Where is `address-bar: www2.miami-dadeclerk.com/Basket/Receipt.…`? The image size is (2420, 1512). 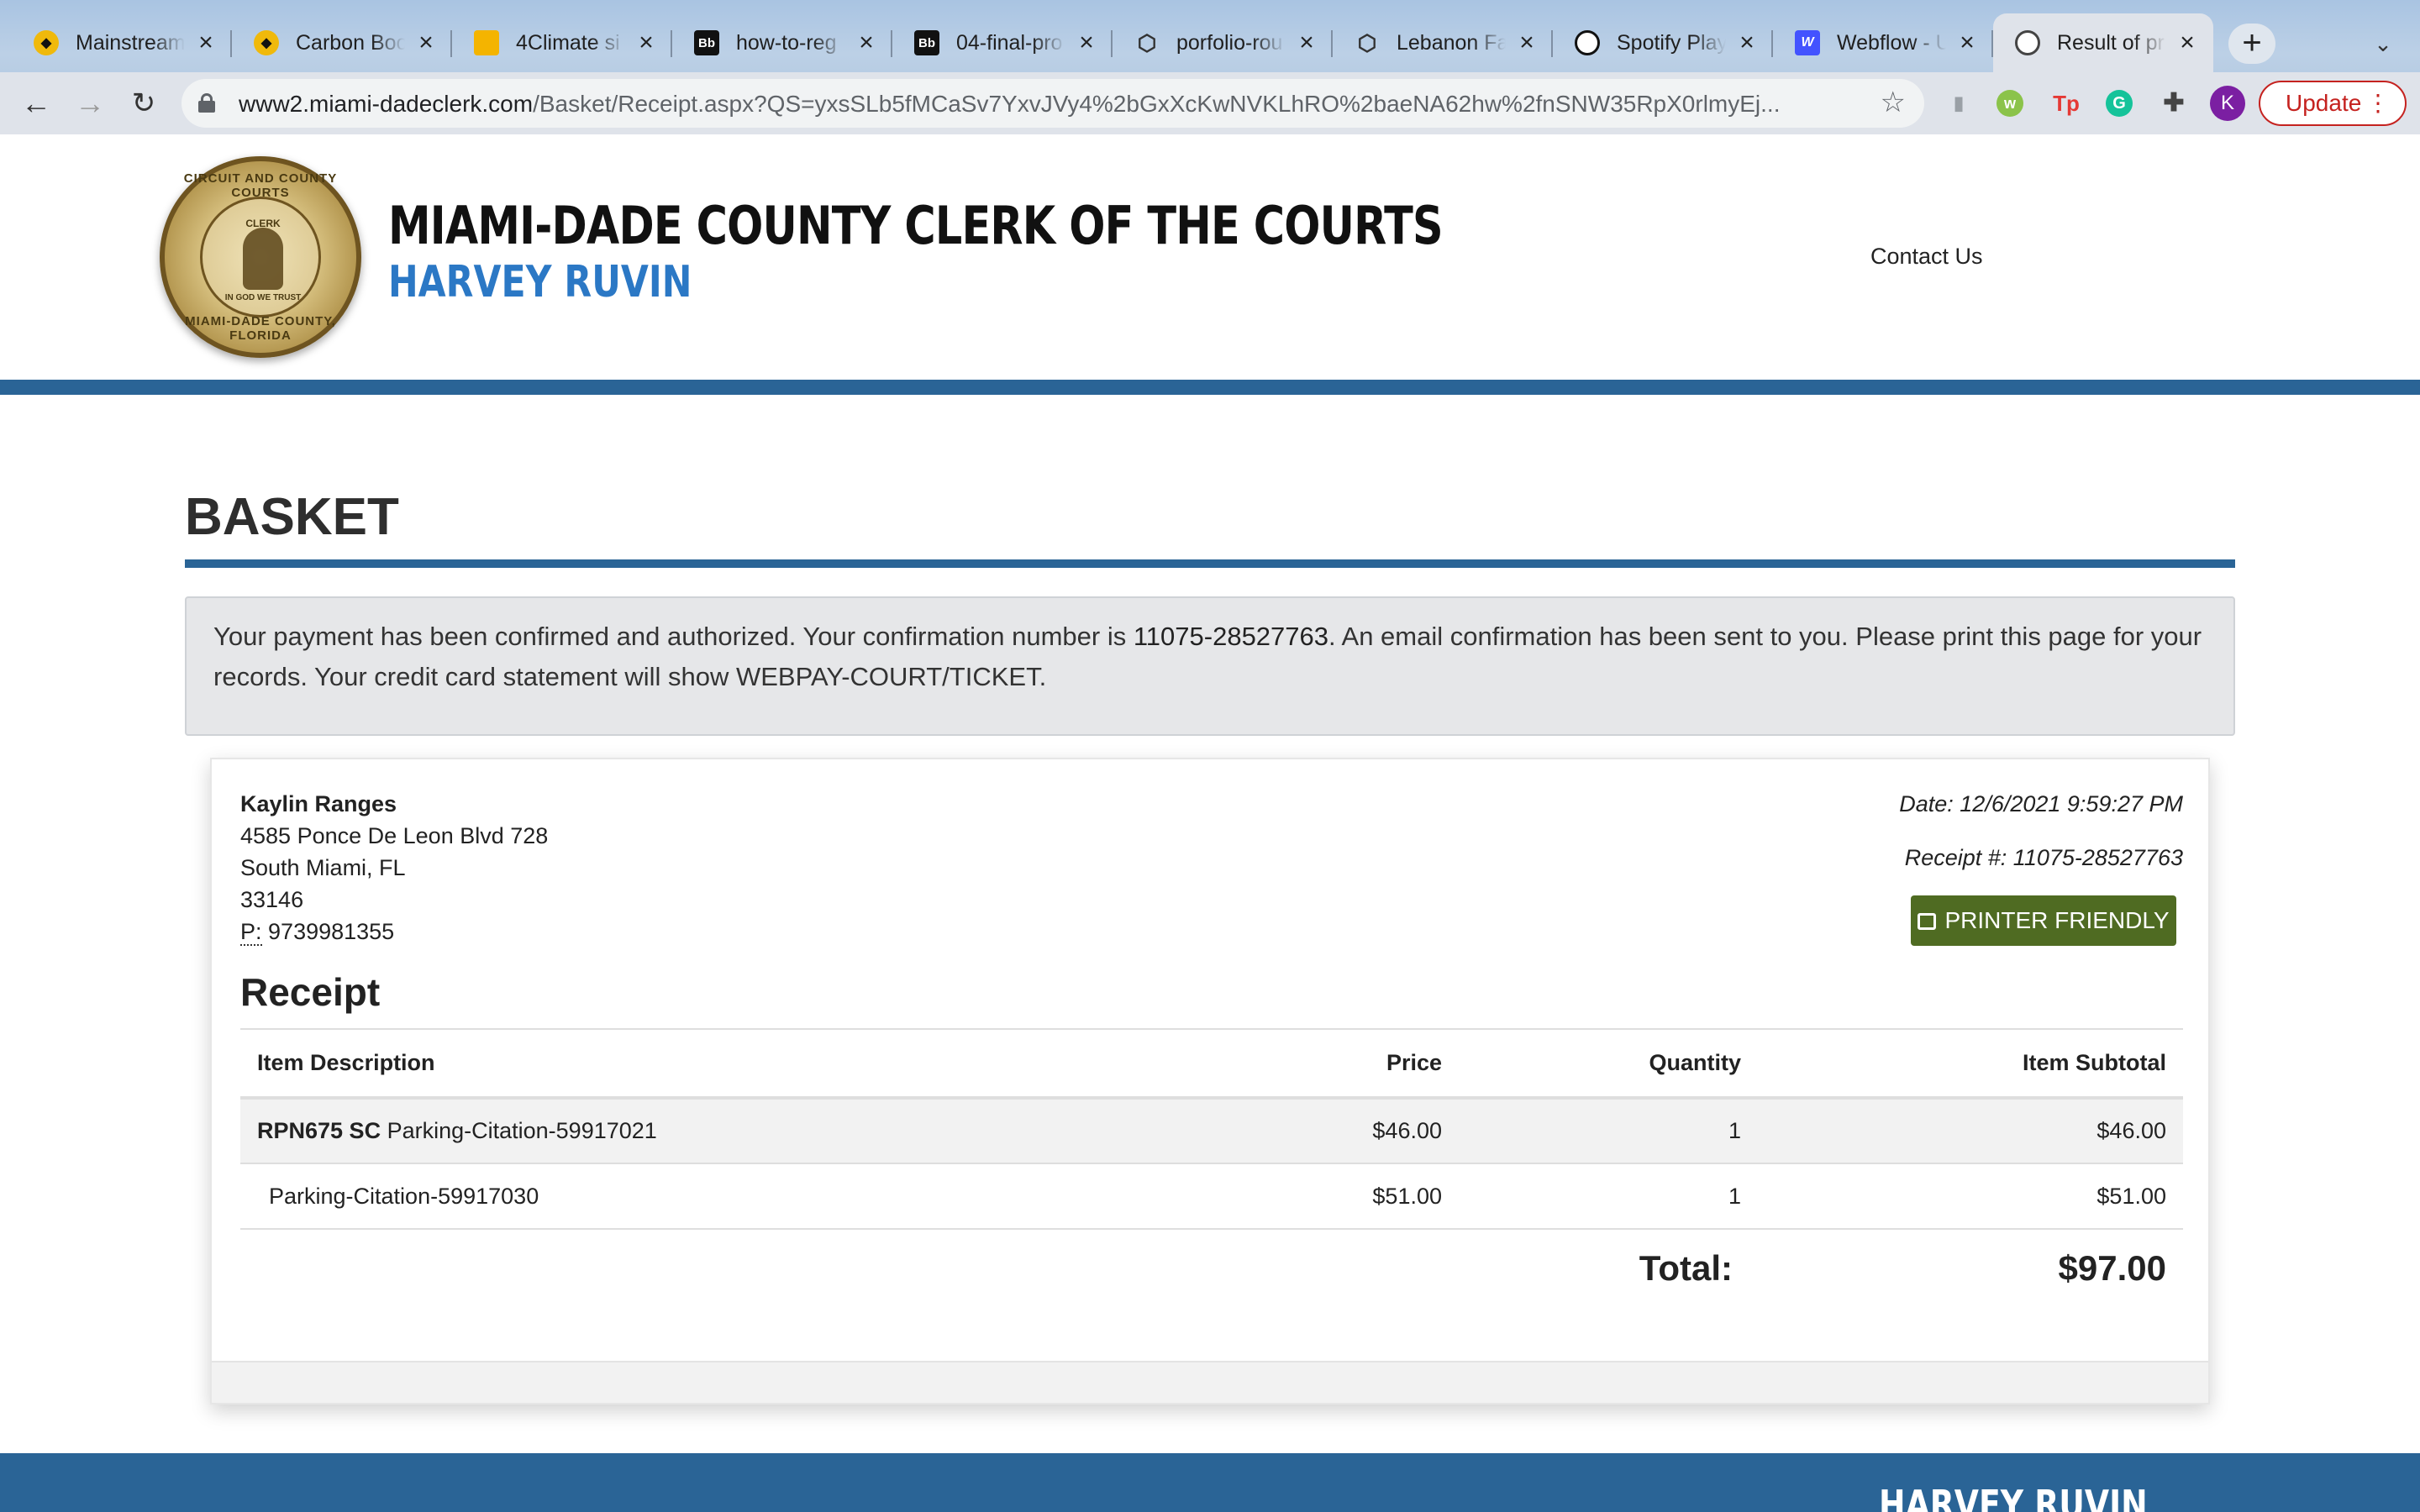
address-bar: www2.miami-dadeclerk.com/Basket/Receipt.… is located at coordinates (1053, 103).